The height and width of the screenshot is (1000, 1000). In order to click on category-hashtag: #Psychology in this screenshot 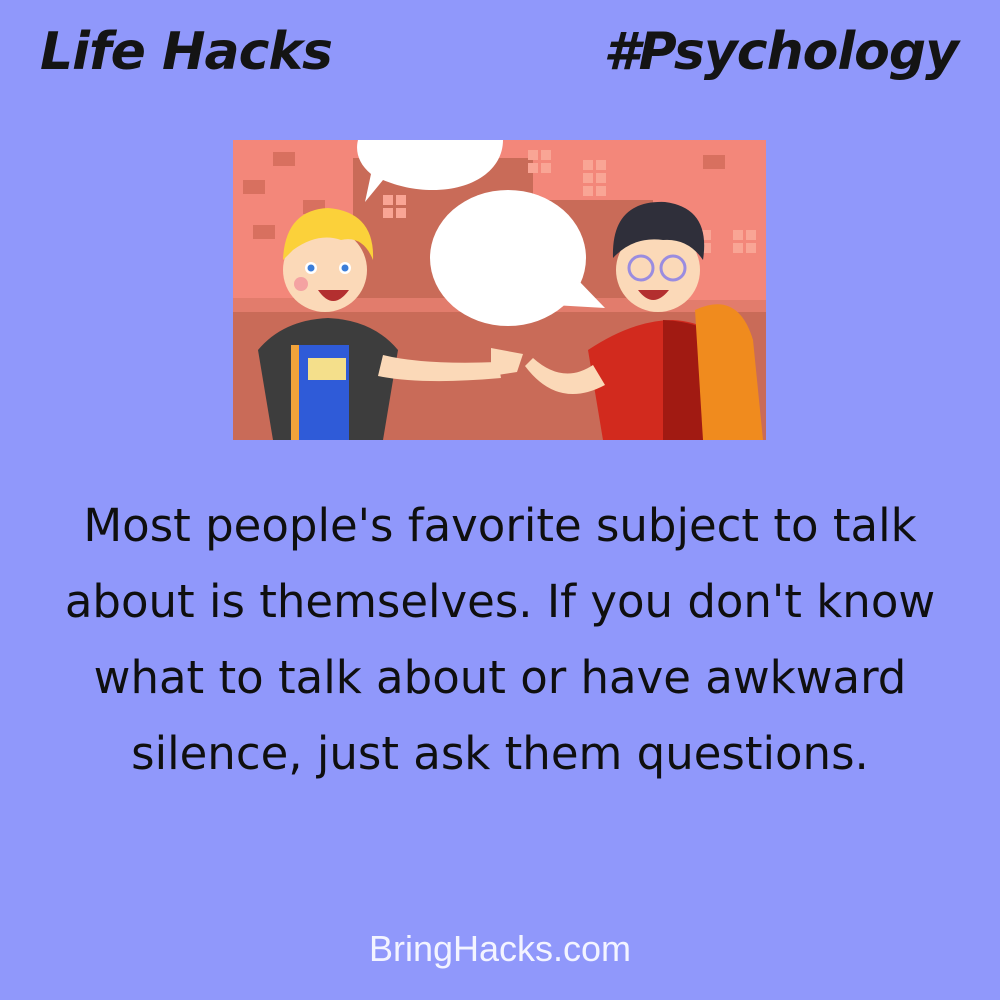, I will do `click(781, 52)`.